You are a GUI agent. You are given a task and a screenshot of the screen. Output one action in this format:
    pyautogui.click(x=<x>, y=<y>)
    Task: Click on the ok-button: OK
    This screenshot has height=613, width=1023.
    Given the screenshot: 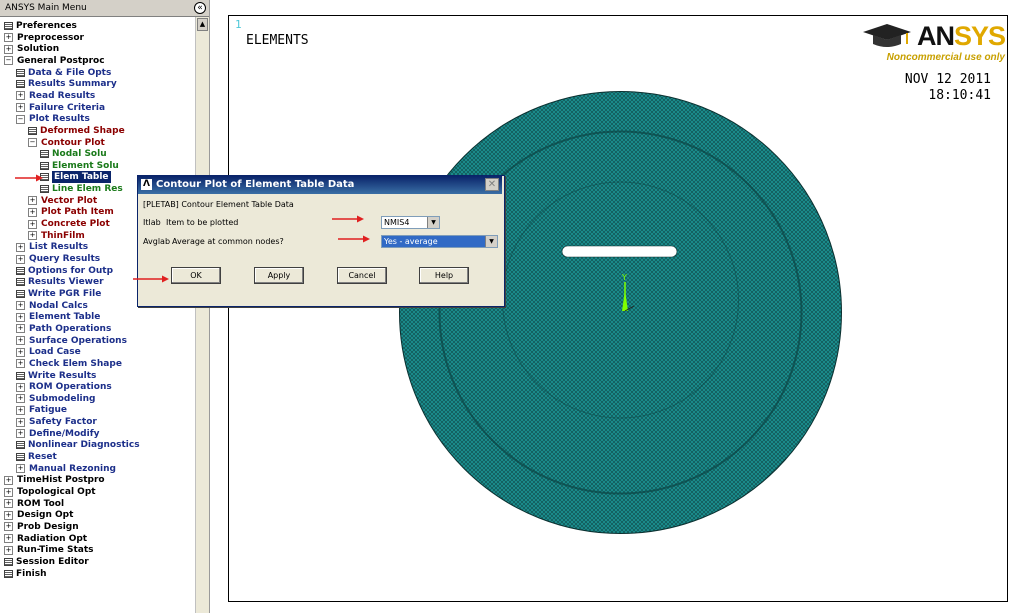 What is the action you would take?
    pyautogui.click(x=196, y=275)
    